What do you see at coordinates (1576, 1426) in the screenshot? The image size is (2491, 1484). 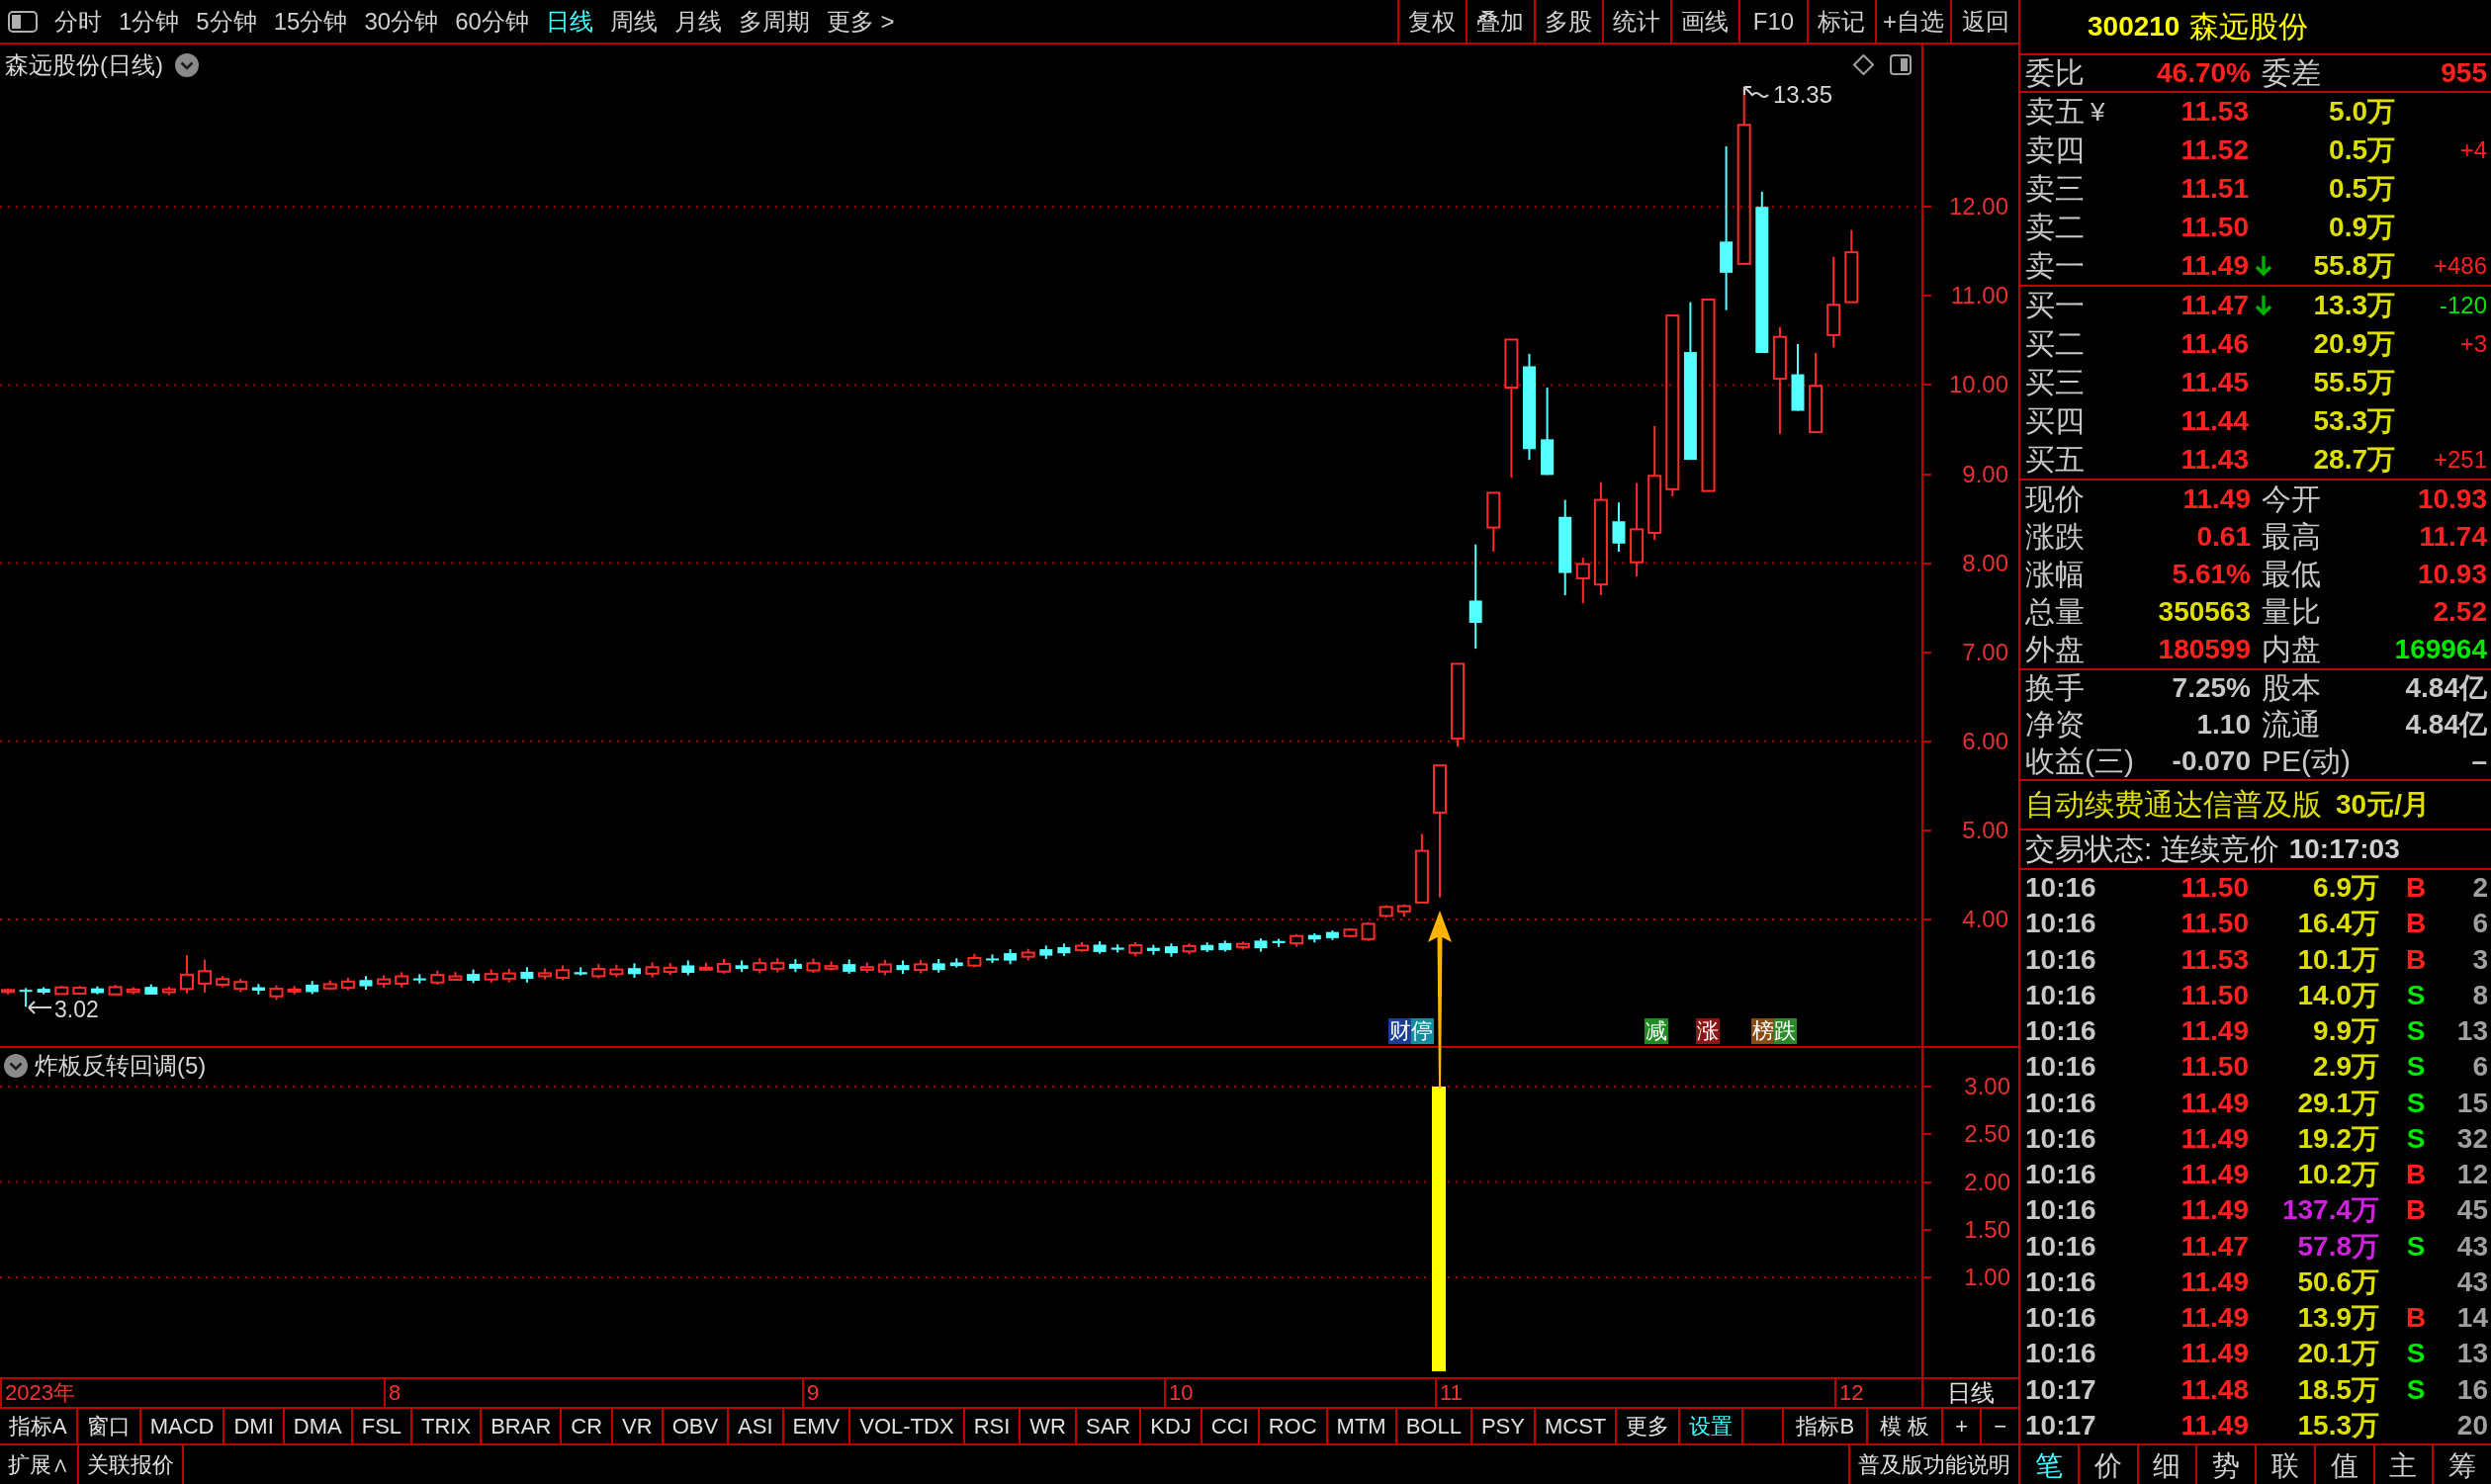 I see `indicator-tab: MCST` at bounding box center [1576, 1426].